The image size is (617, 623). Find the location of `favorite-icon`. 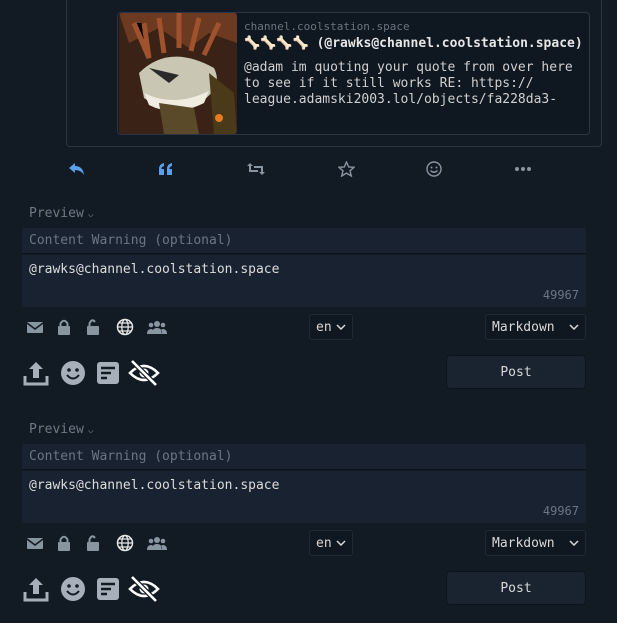

favorite-icon is located at coordinates (346, 169).